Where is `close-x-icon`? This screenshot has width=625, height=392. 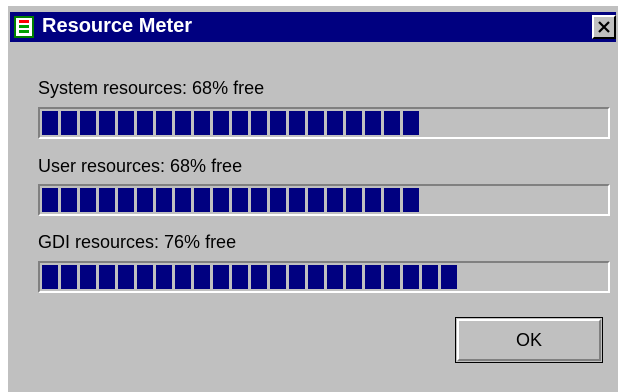 close-x-icon is located at coordinates (604, 27).